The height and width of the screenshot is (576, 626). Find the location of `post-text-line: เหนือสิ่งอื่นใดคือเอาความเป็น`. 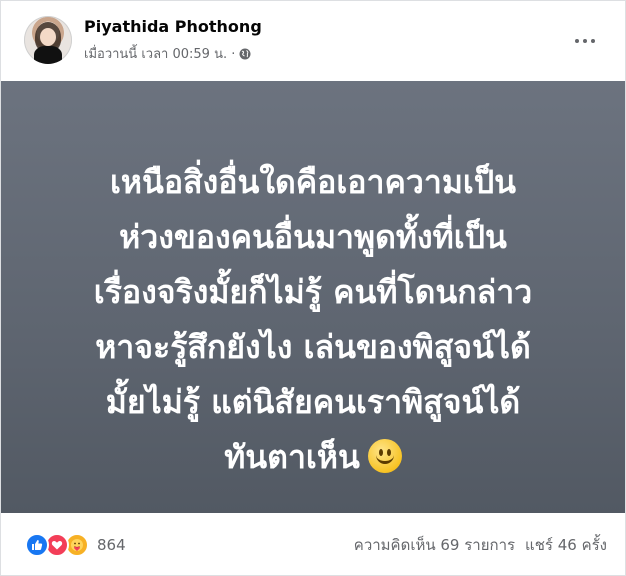

post-text-line: เหนือสิ่งอื่นใดคือเอาความเป็น is located at coordinates (313, 182).